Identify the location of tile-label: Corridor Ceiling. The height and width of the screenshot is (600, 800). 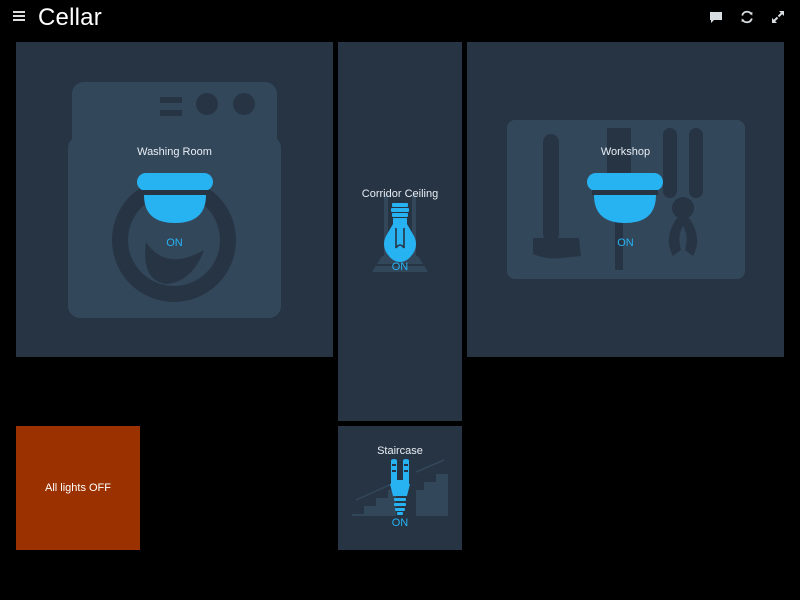
(400, 194).